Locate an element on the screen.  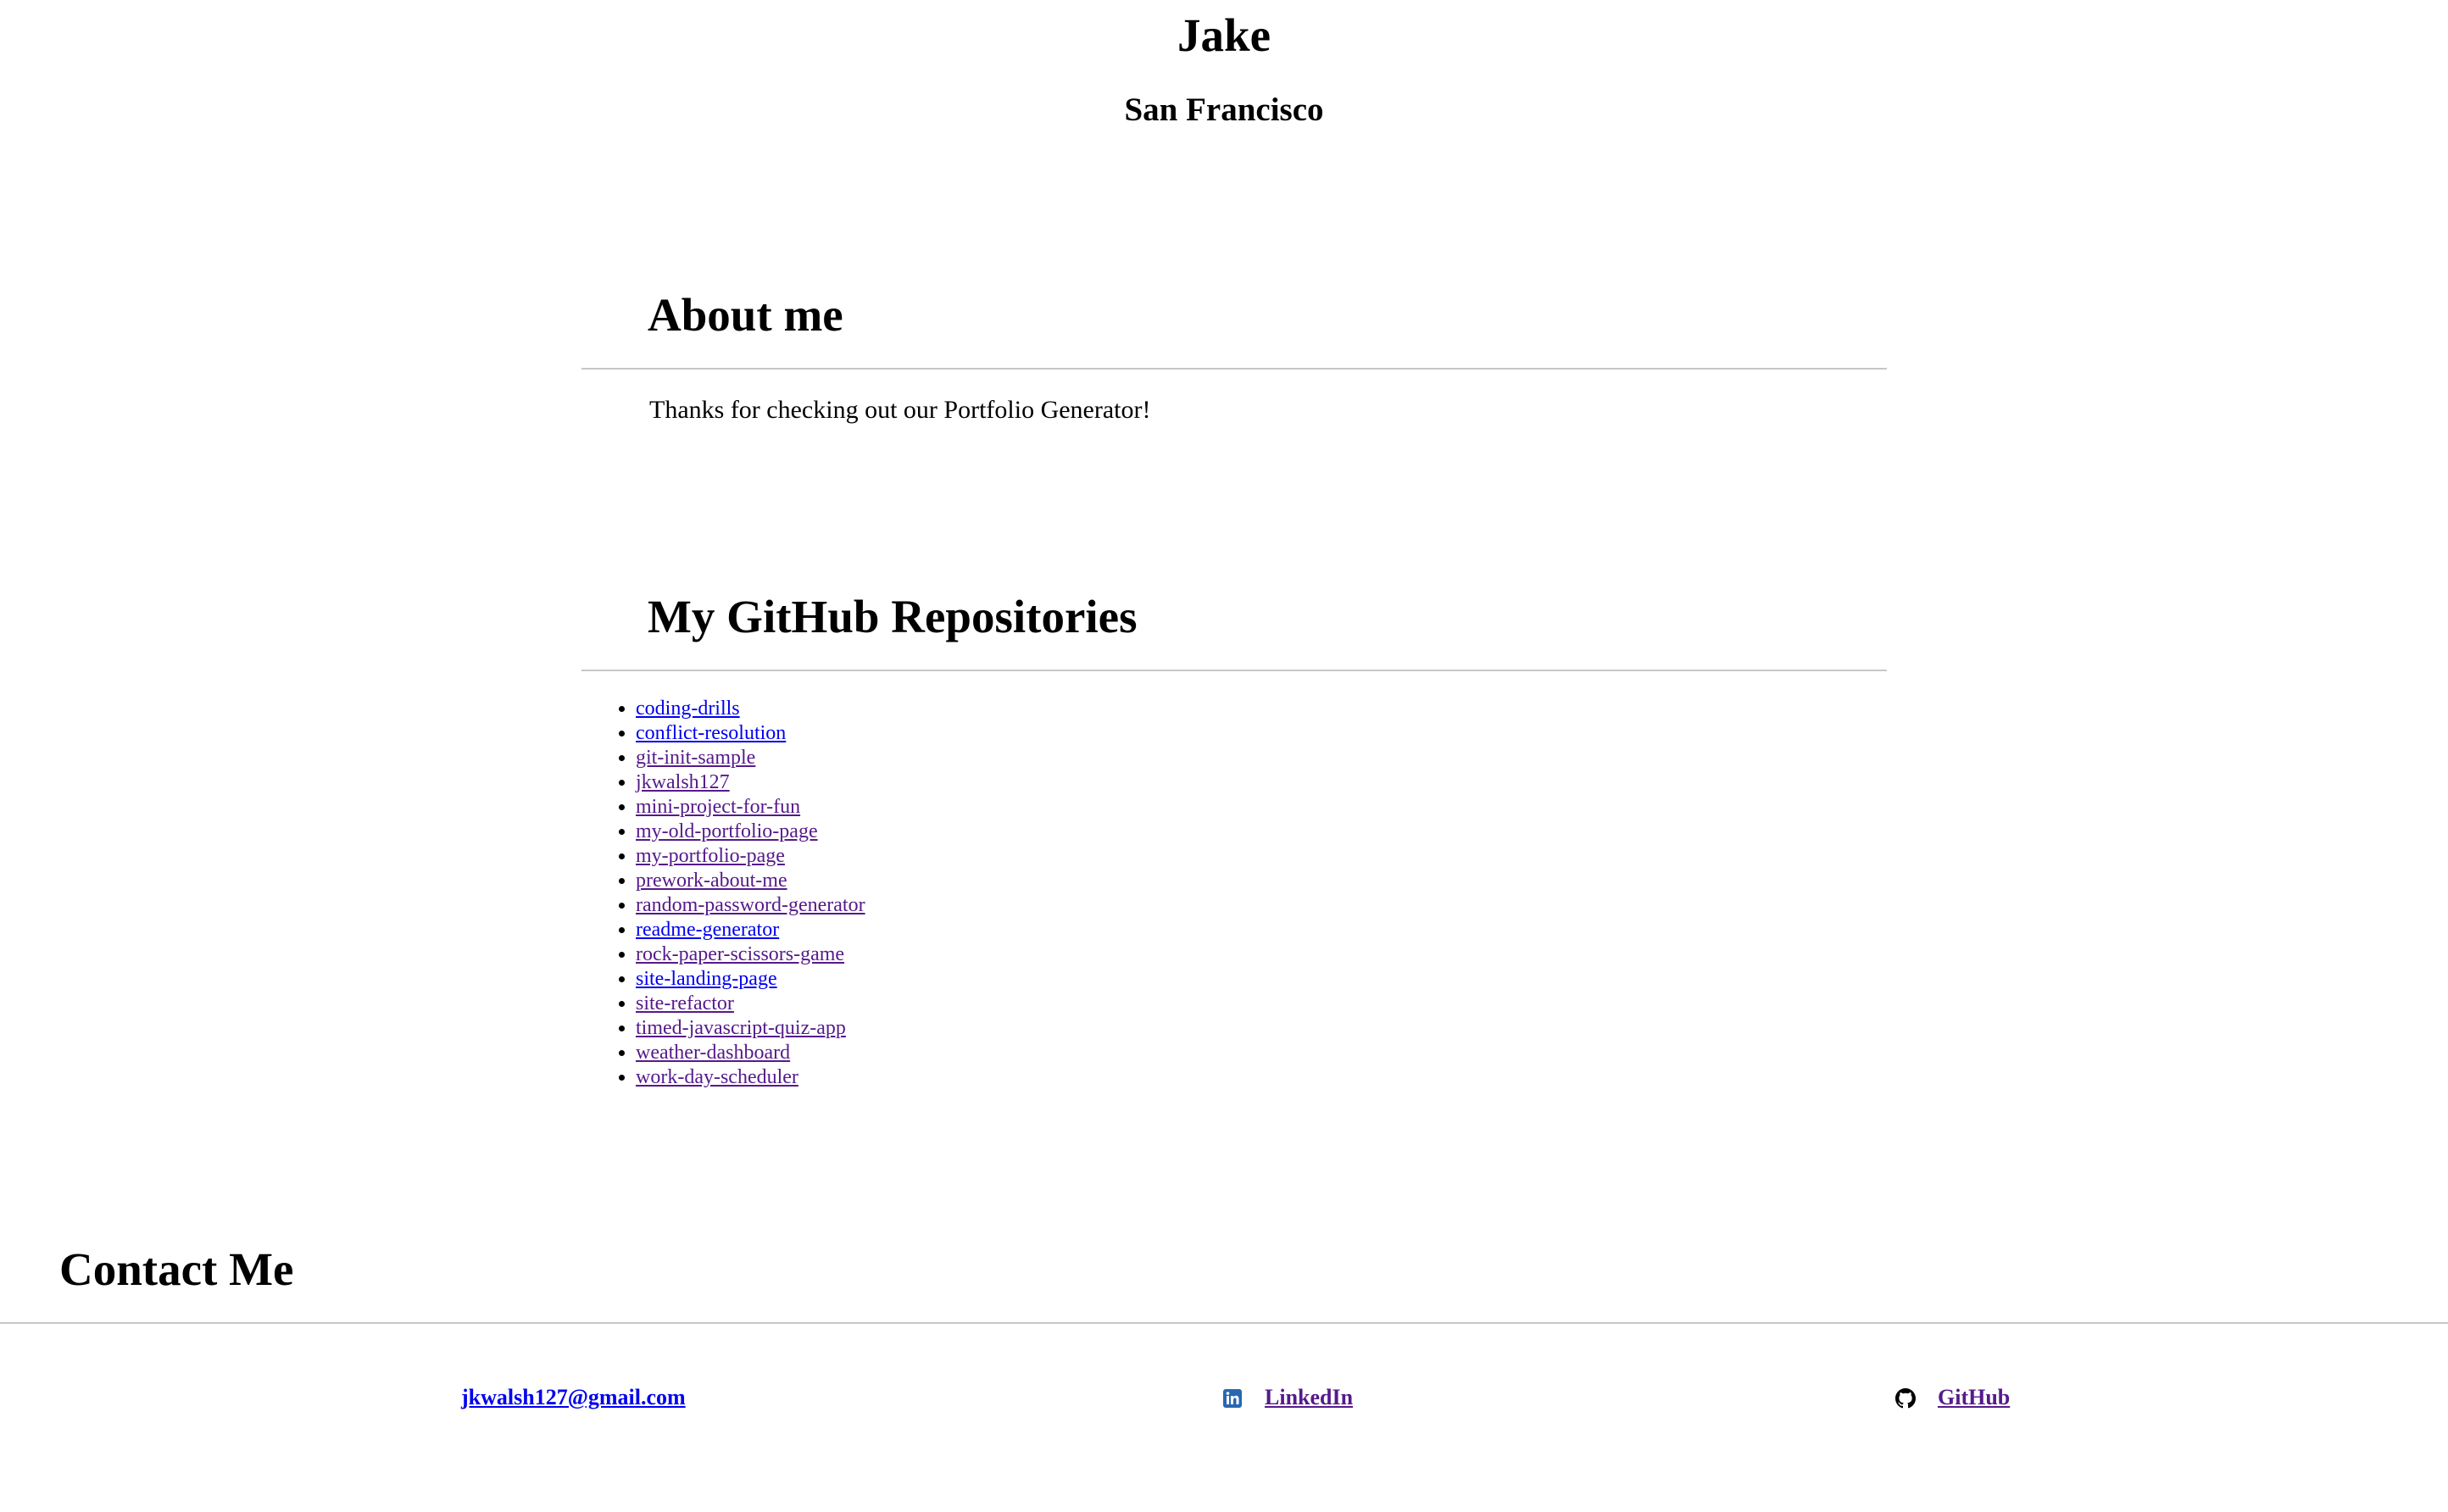
repo-link: weather-dashboard is located at coordinates (713, 1053).